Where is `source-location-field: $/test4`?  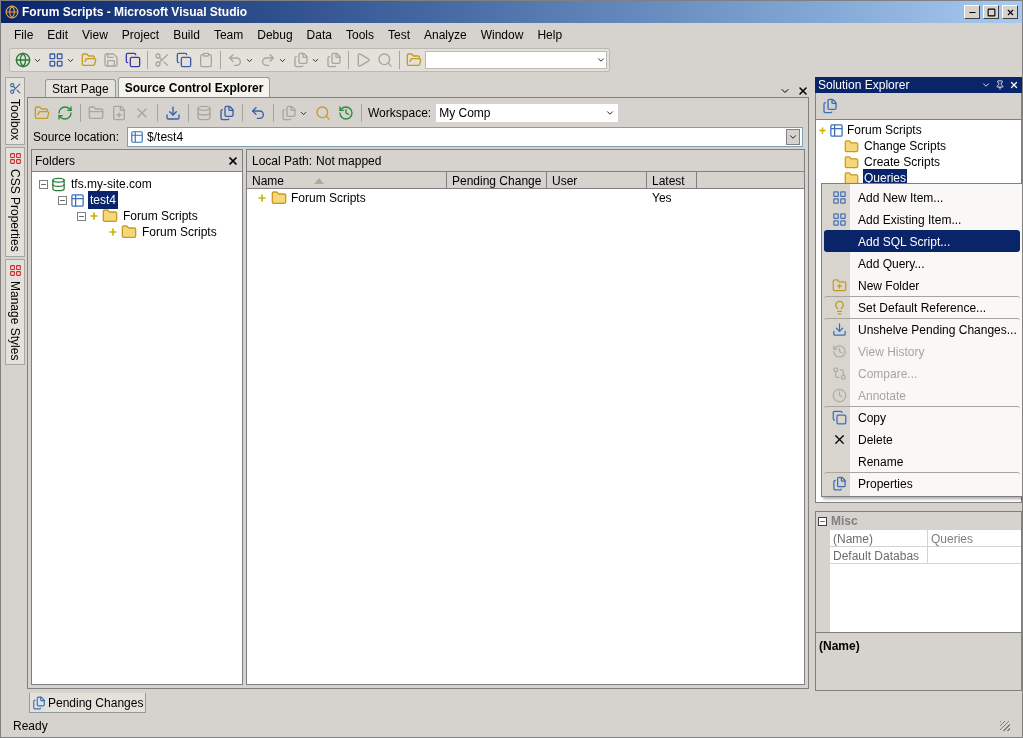
source-location-field: $/test4 is located at coordinates (465, 137).